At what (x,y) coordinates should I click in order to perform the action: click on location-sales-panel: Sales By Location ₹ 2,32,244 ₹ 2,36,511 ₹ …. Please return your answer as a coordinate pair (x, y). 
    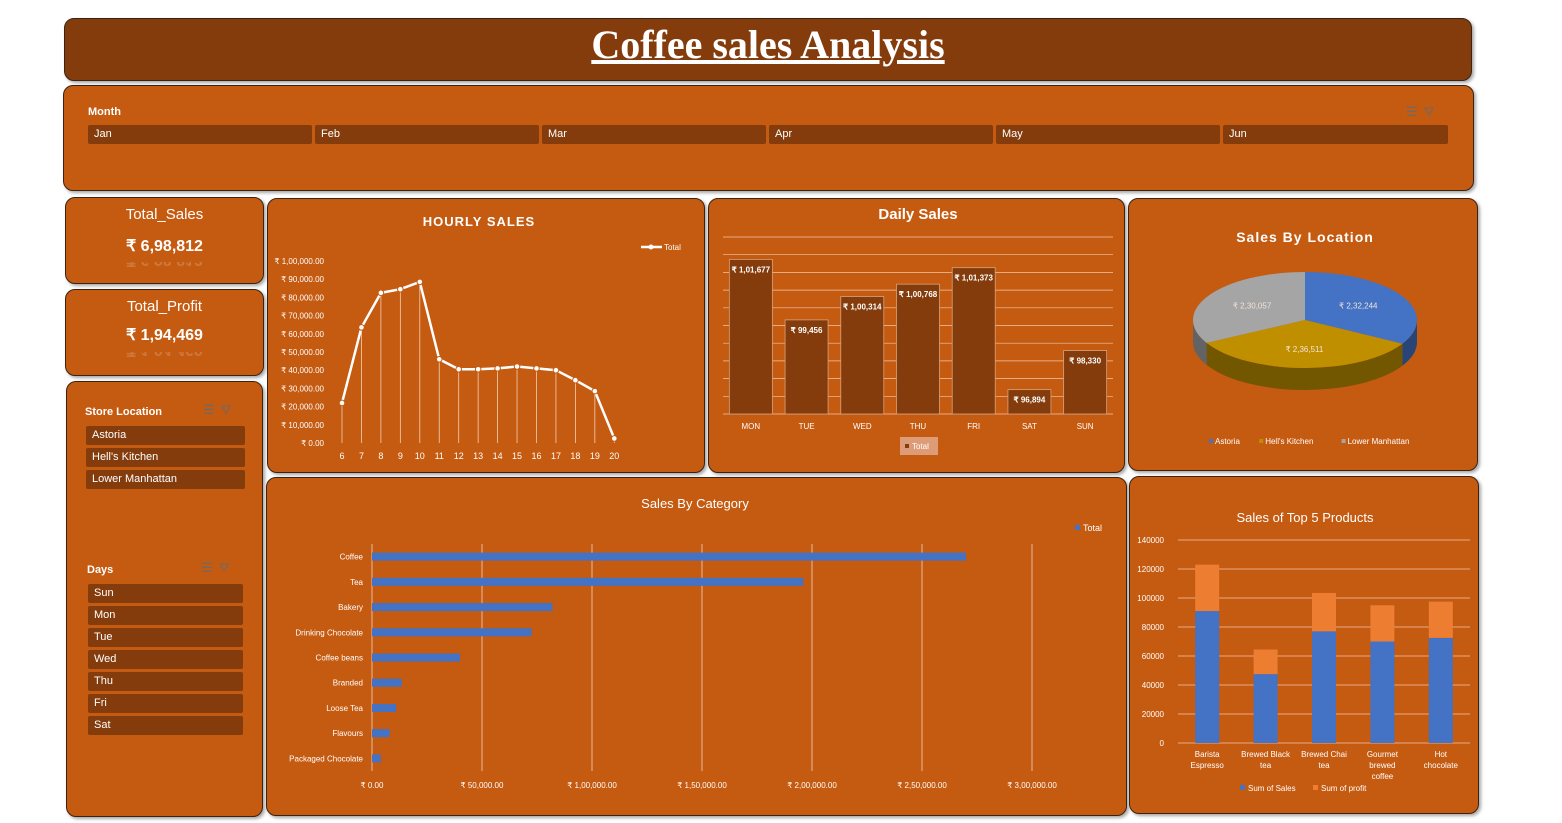
    Looking at the image, I should click on (1303, 334).